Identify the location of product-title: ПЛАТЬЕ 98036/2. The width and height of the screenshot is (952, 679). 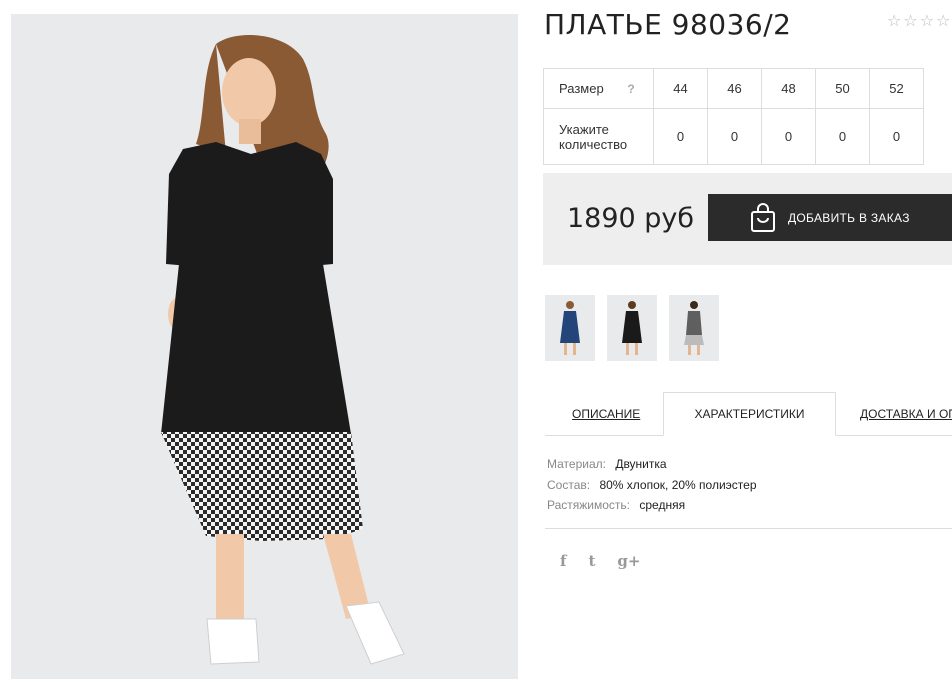
(668, 24).